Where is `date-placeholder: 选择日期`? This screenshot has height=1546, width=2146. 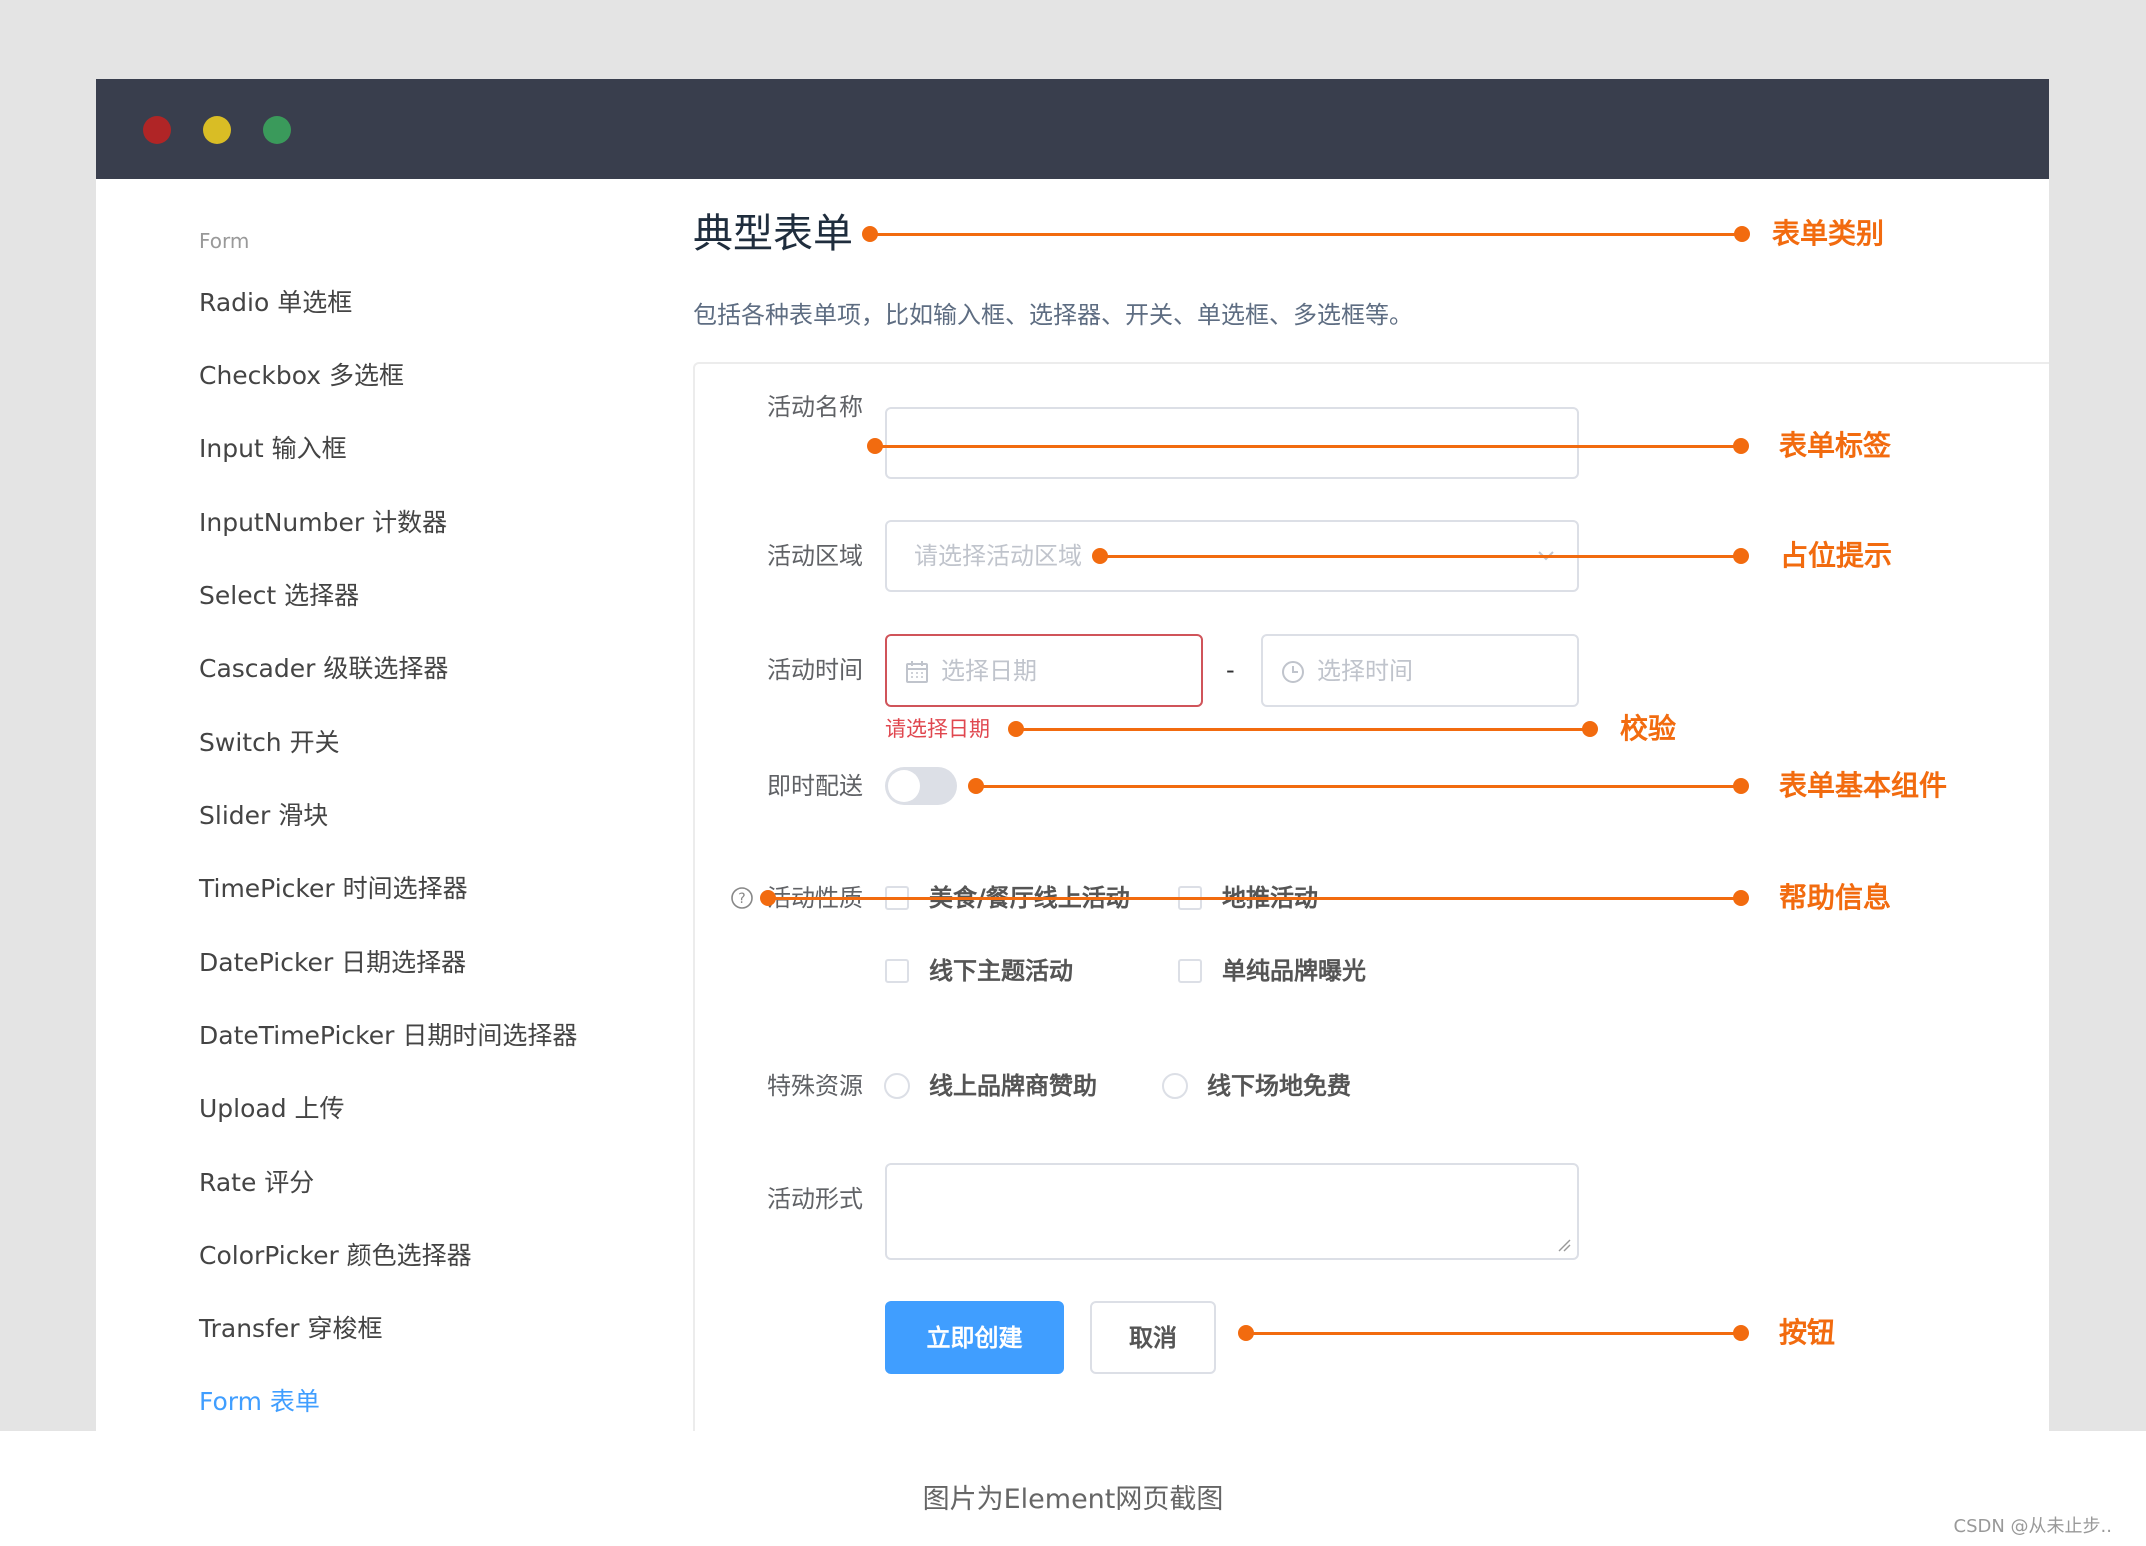 date-placeholder: 选择日期 is located at coordinates (989, 671).